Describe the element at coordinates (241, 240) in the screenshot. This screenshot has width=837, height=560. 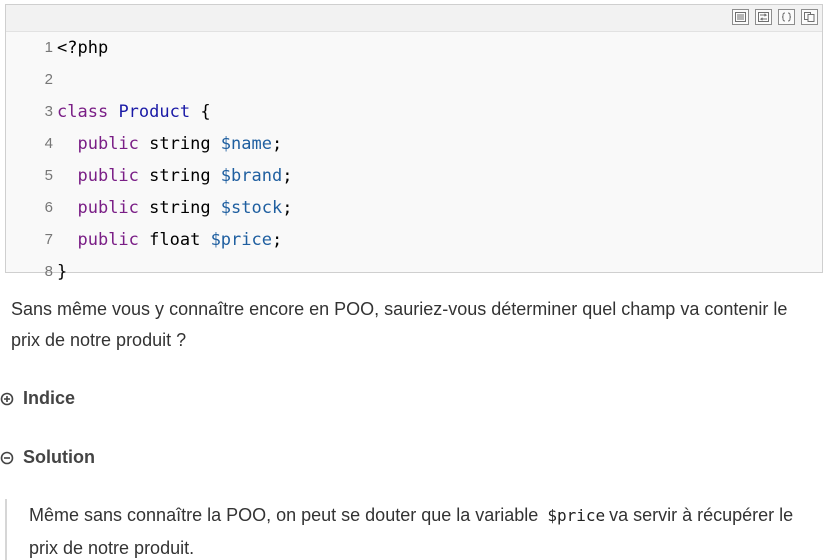
I see `code-token: $price` at that location.